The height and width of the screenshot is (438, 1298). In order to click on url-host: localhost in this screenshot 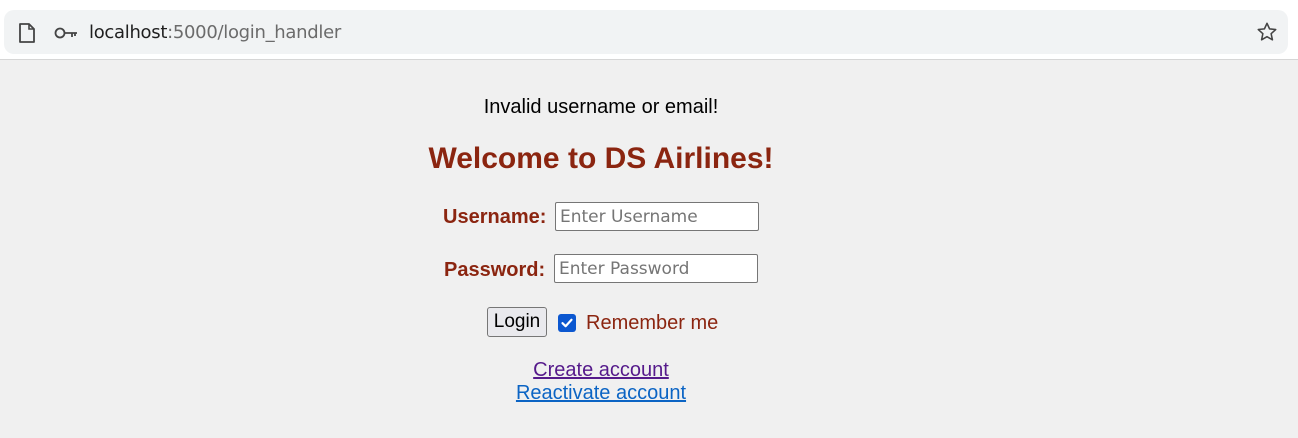, I will do `click(128, 32)`.